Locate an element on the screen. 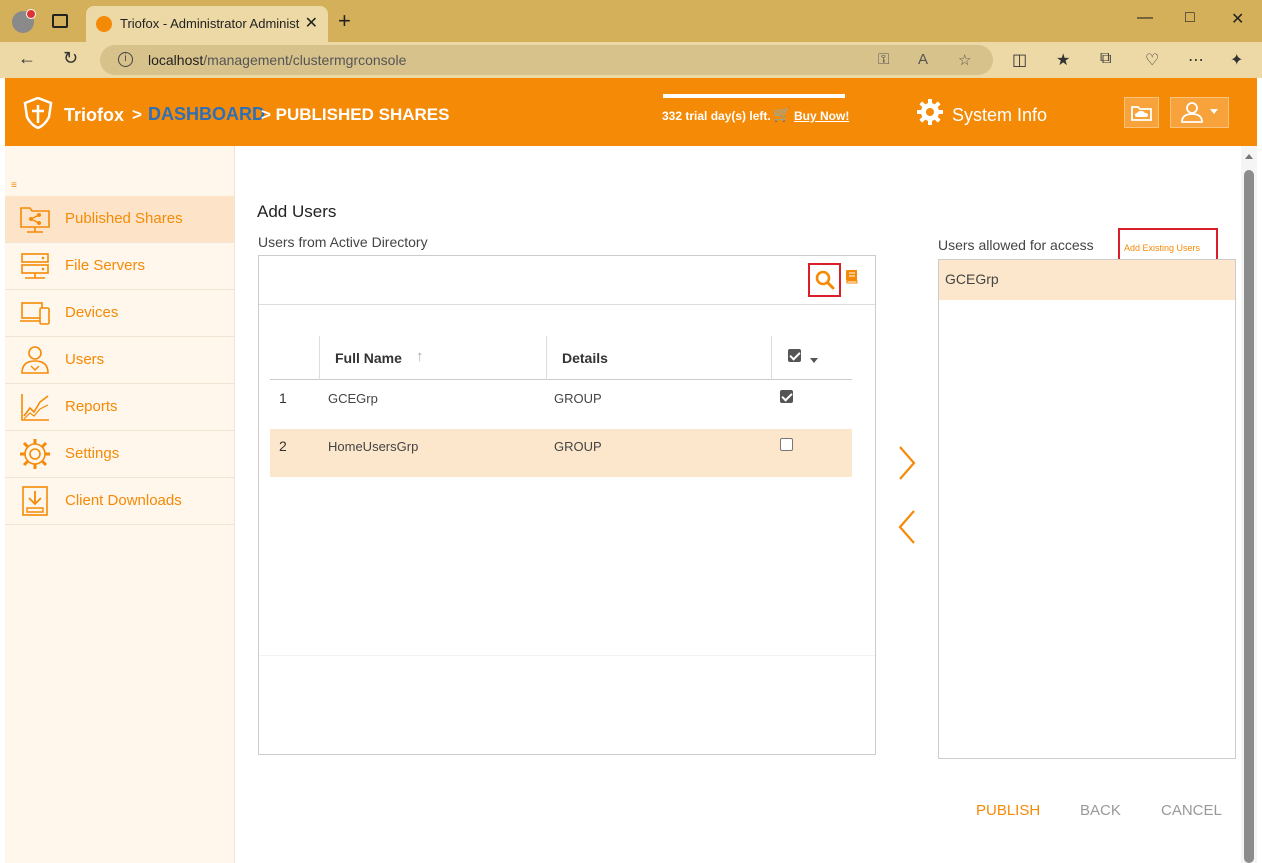 Image resolution: width=1262 pixels, height=863 pixels. publish-button: PUBLISH is located at coordinates (1008, 810).